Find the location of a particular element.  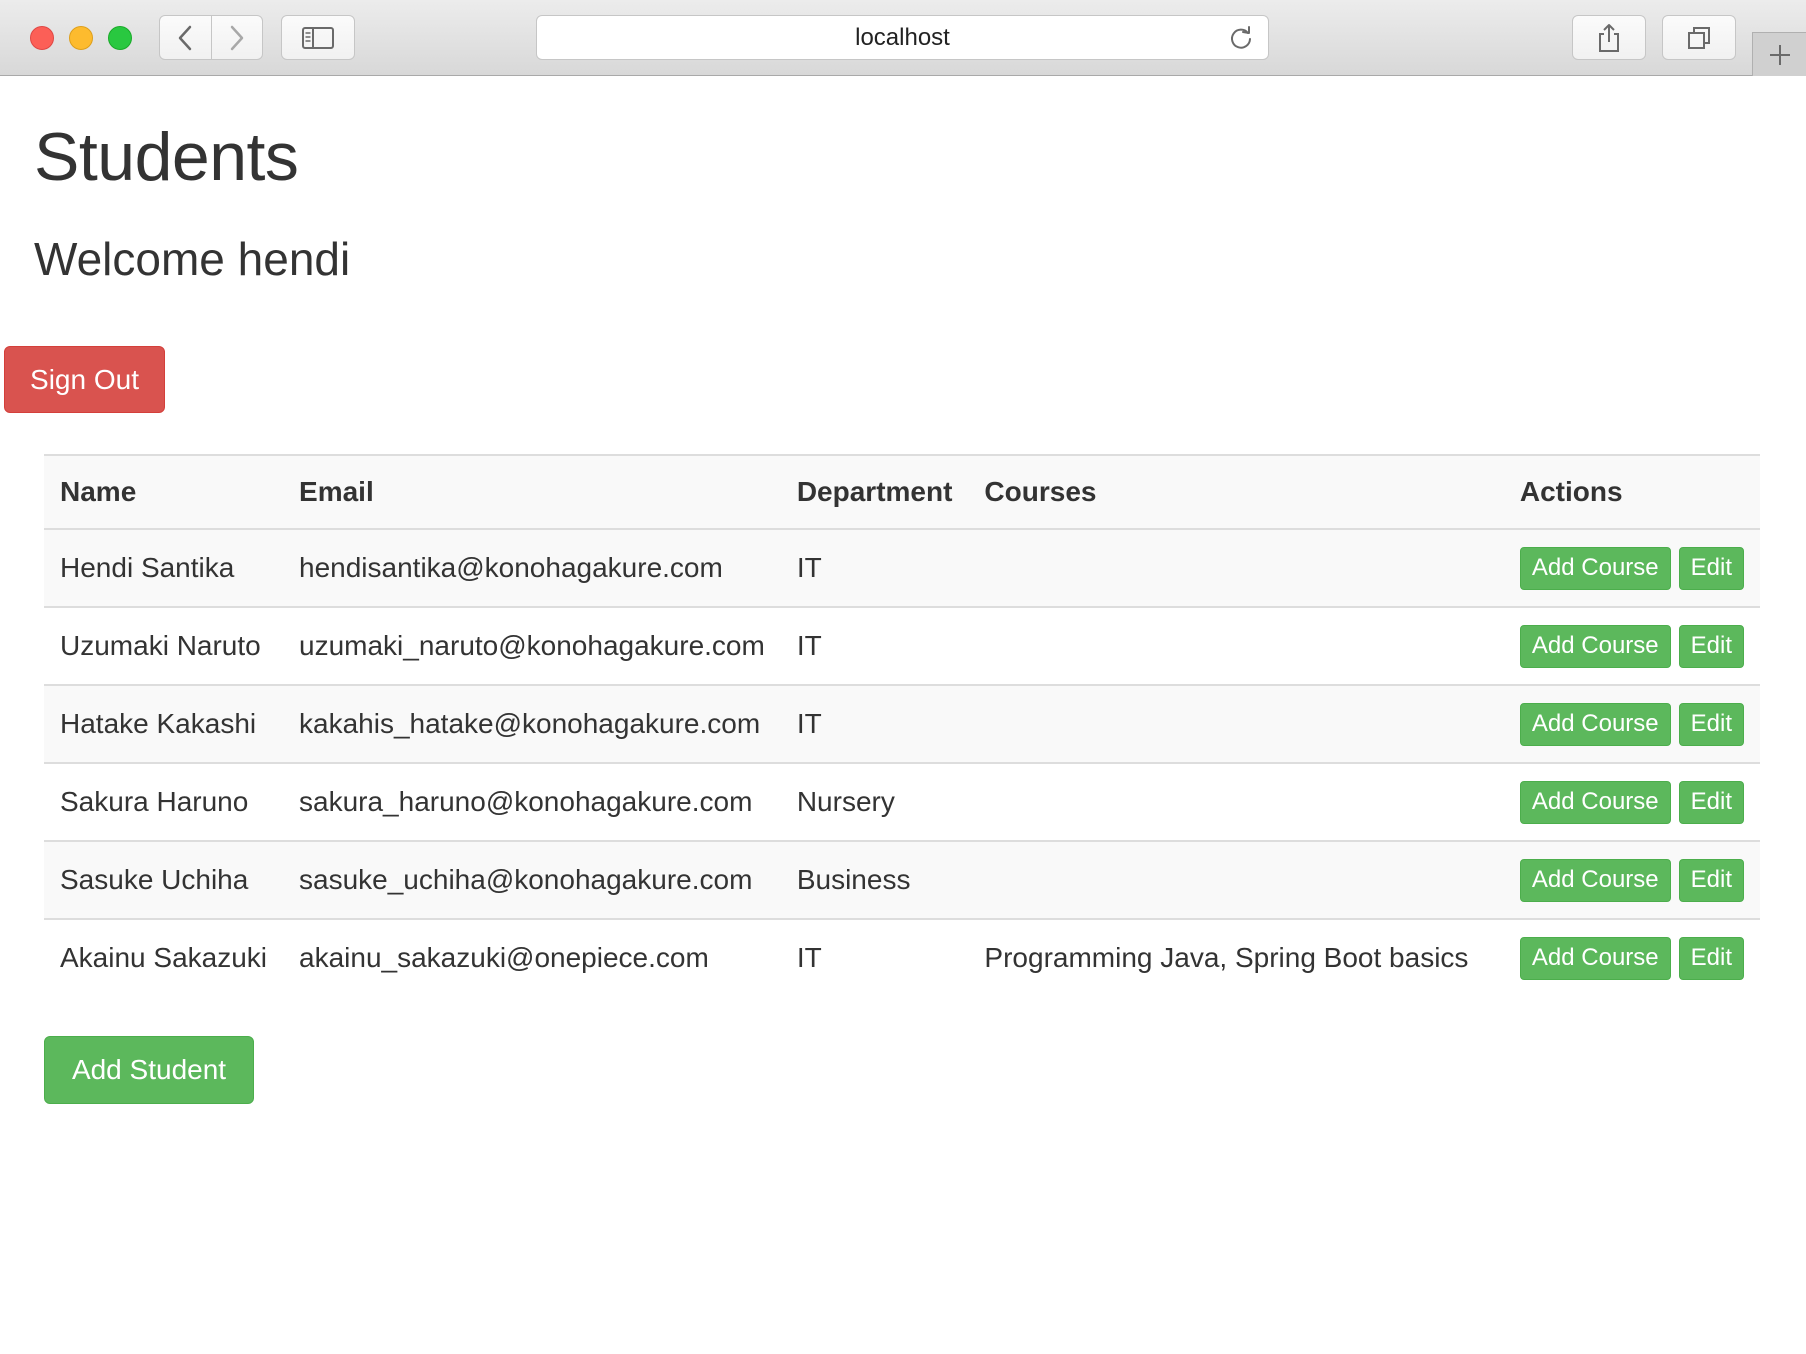

column-header-name: Name is located at coordinates (164, 492).